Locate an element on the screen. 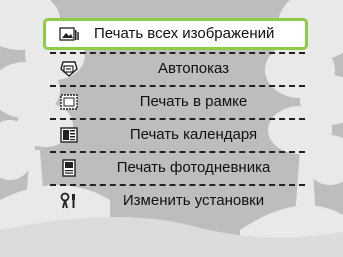  menu-item-label: Печать всех изображений is located at coordinates (184, 33).